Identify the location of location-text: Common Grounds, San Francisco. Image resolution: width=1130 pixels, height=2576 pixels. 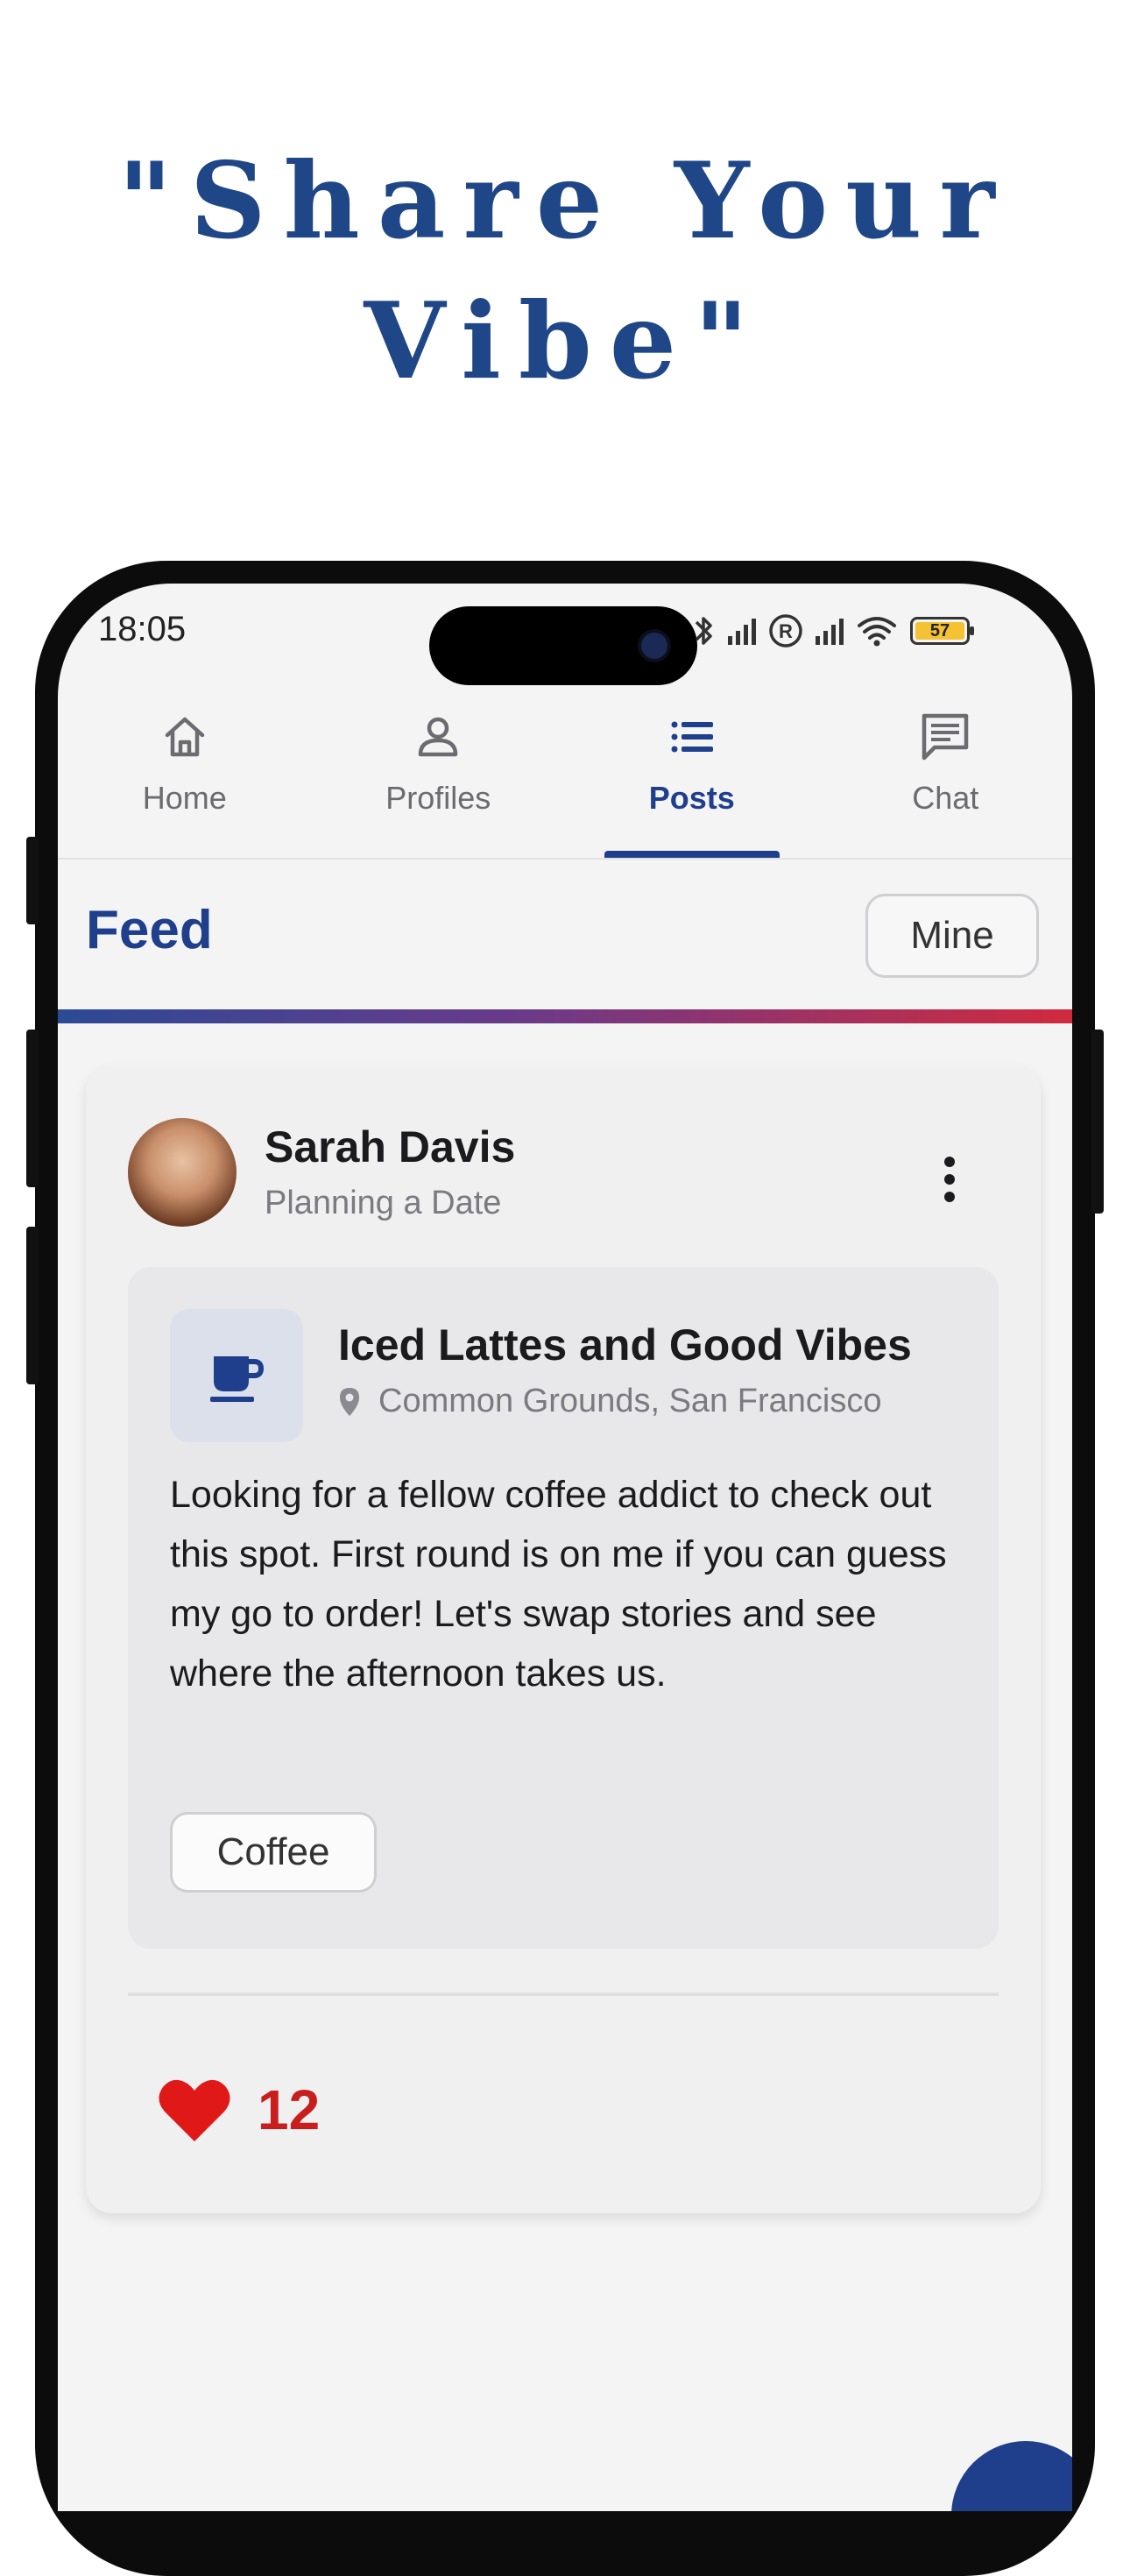
(630, 1401).